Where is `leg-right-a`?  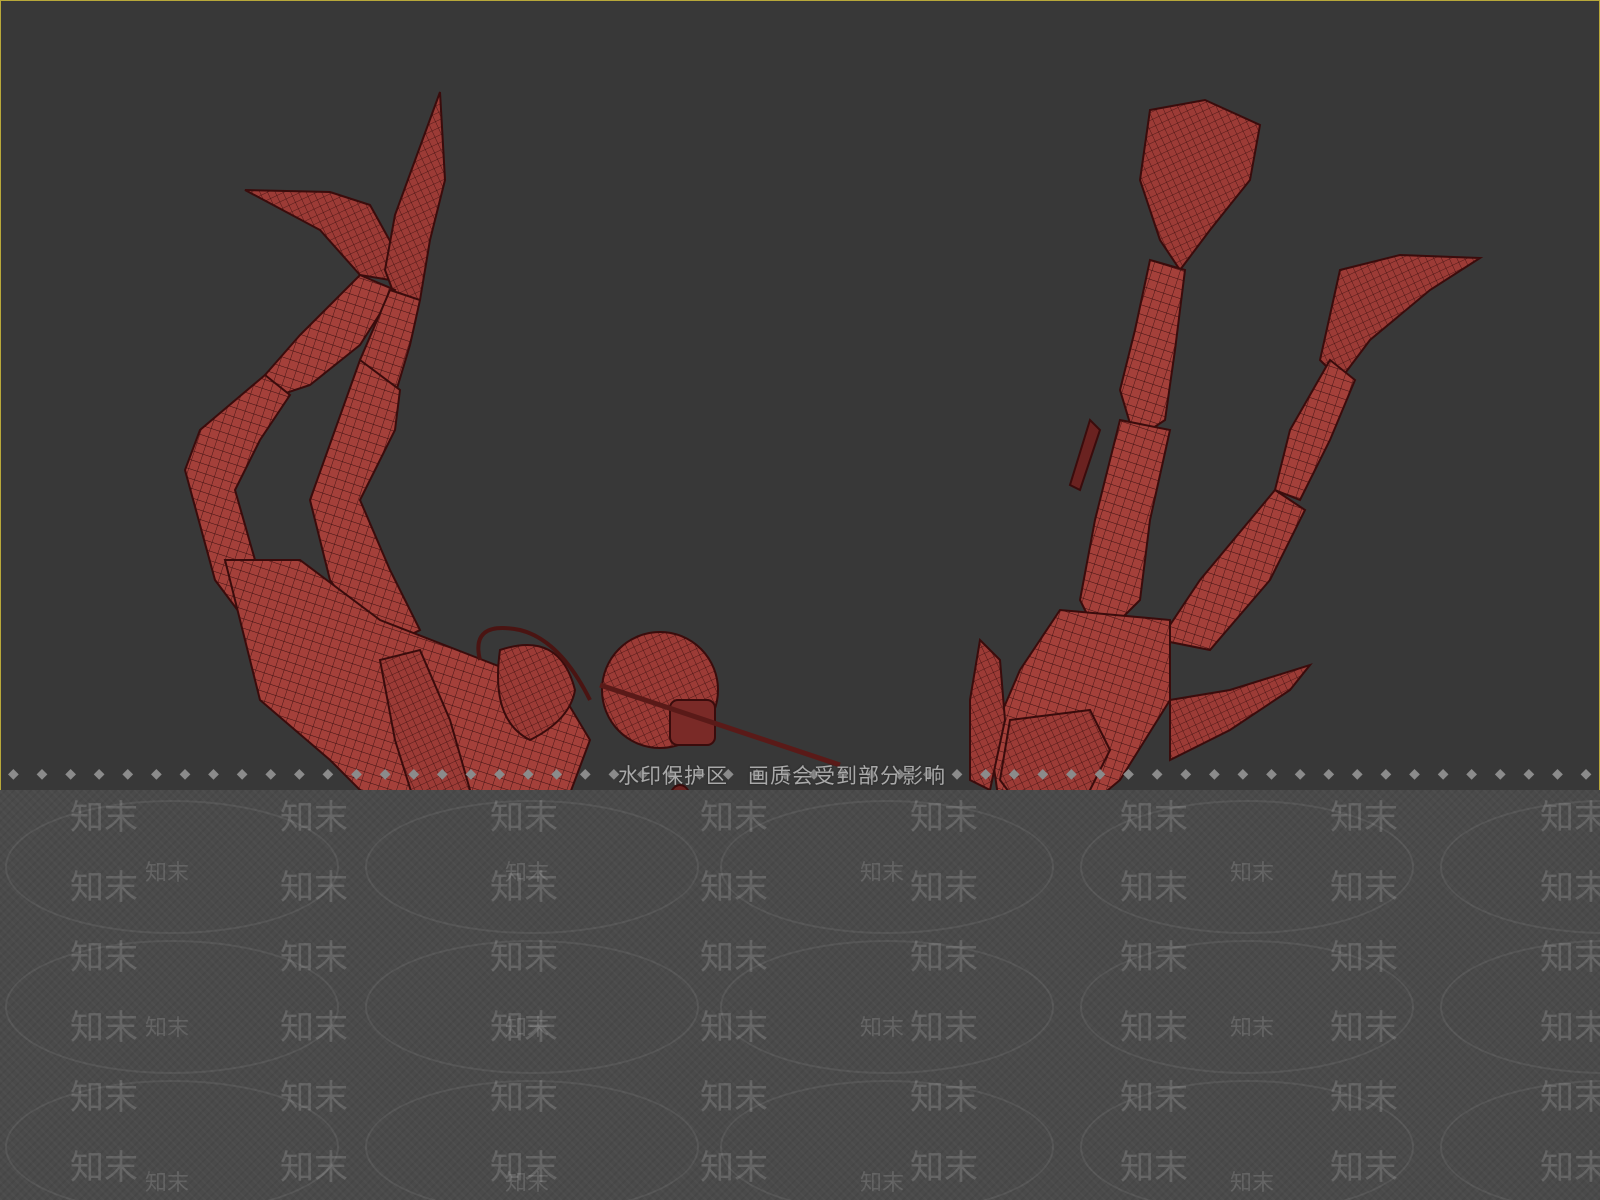
leg-right-a is located at coordinates (1152, 350).